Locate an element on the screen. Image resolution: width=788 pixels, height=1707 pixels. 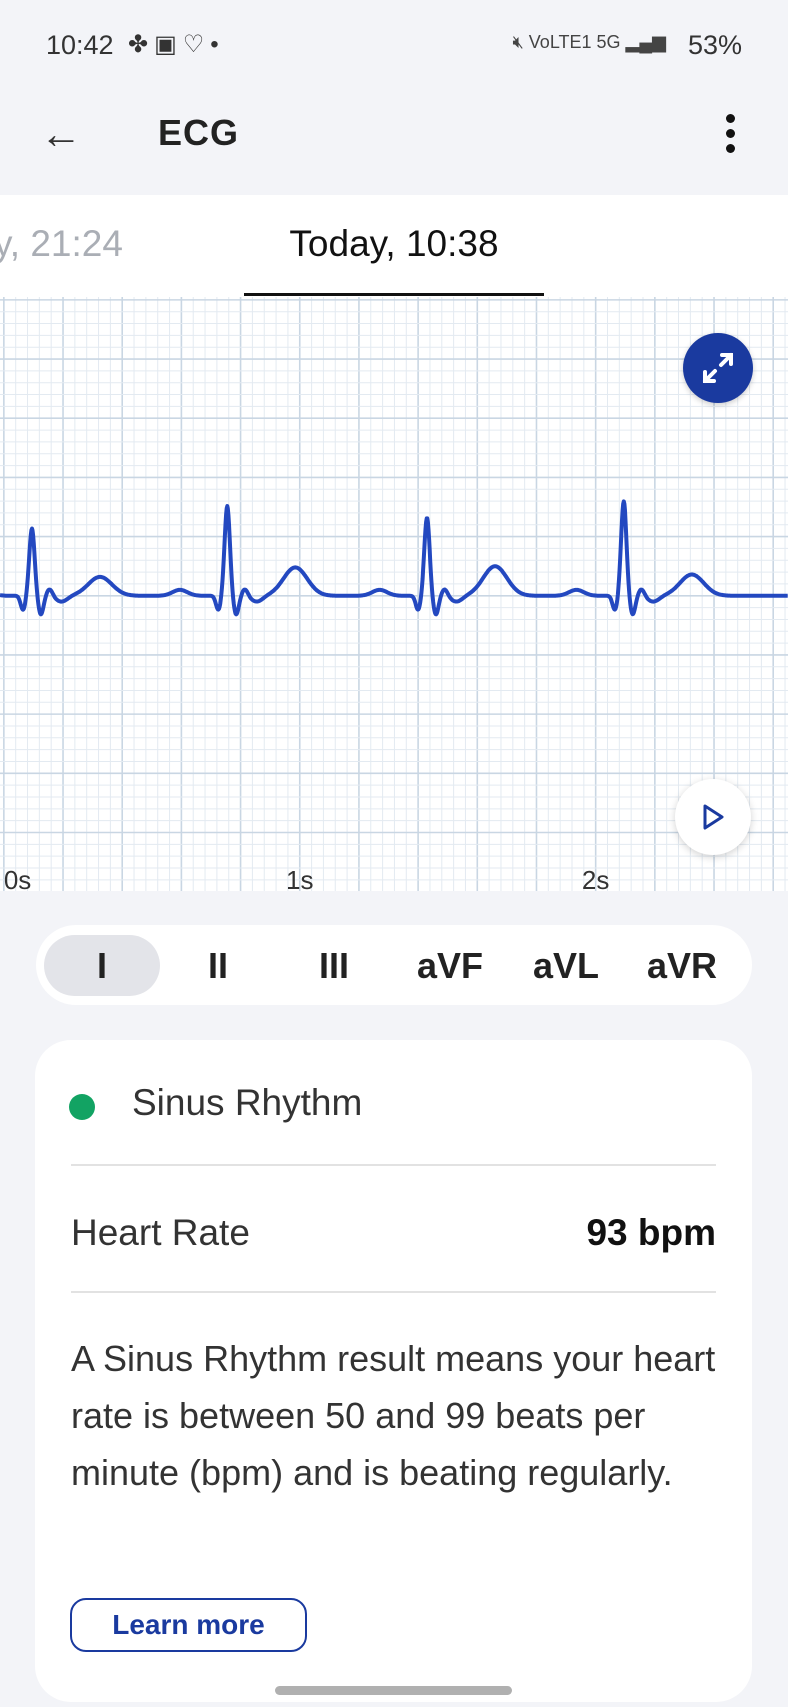
status-dot-icon is located at coordinates (82, 1107).